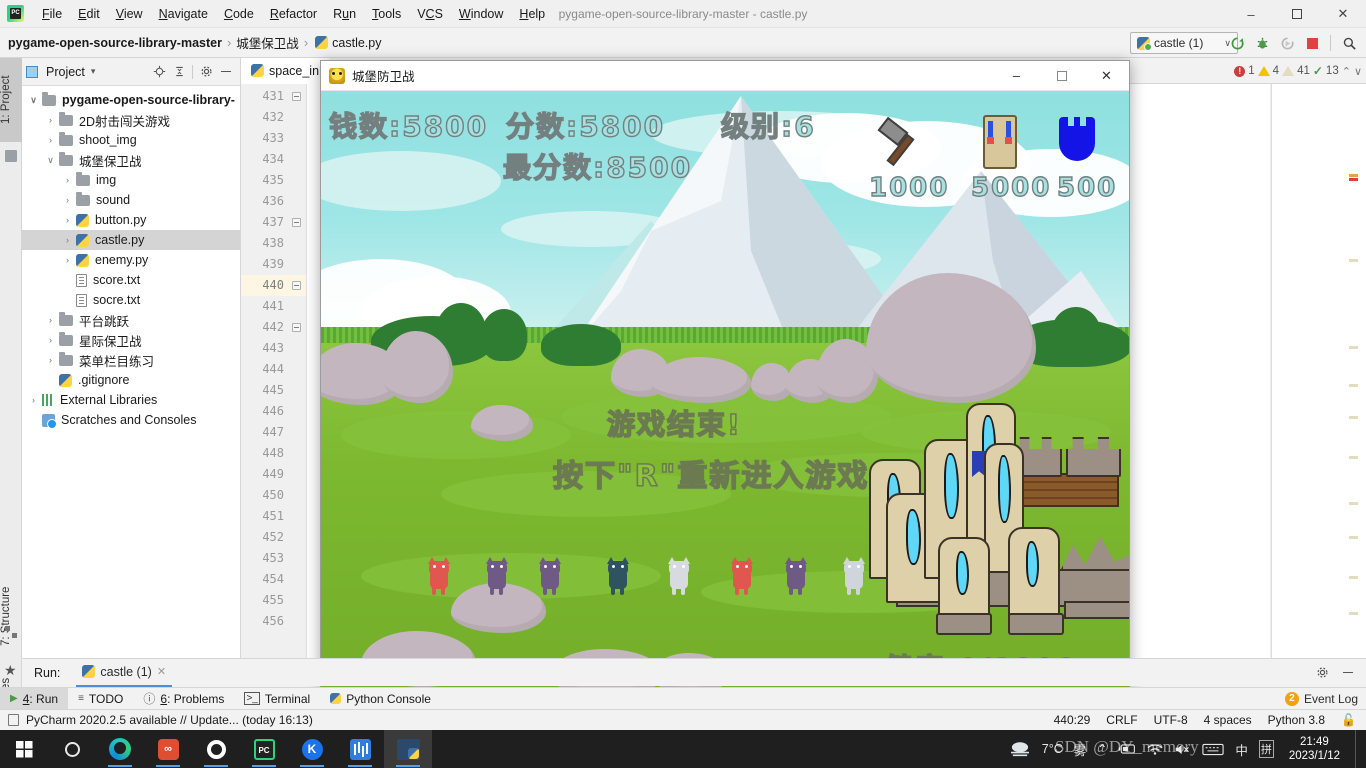 Image resolution: width=1366 pixels, height=768 pixels. I want to click on wifi-icon, so click(1155, 749).